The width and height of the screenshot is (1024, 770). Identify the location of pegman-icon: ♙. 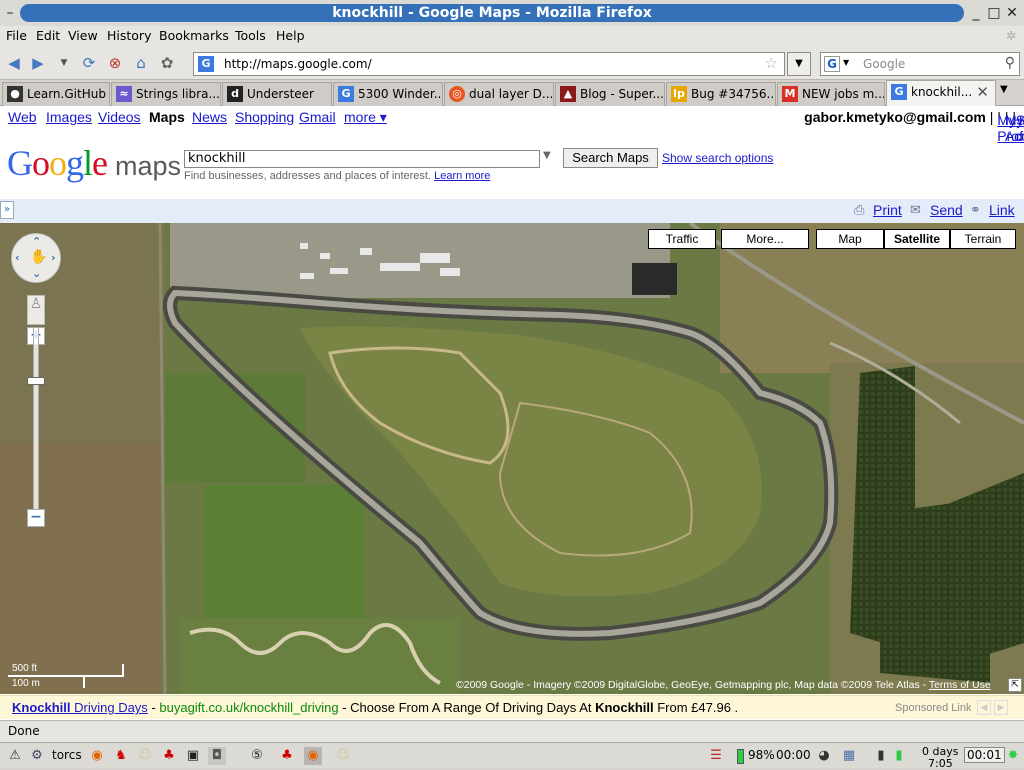
(36, 310).